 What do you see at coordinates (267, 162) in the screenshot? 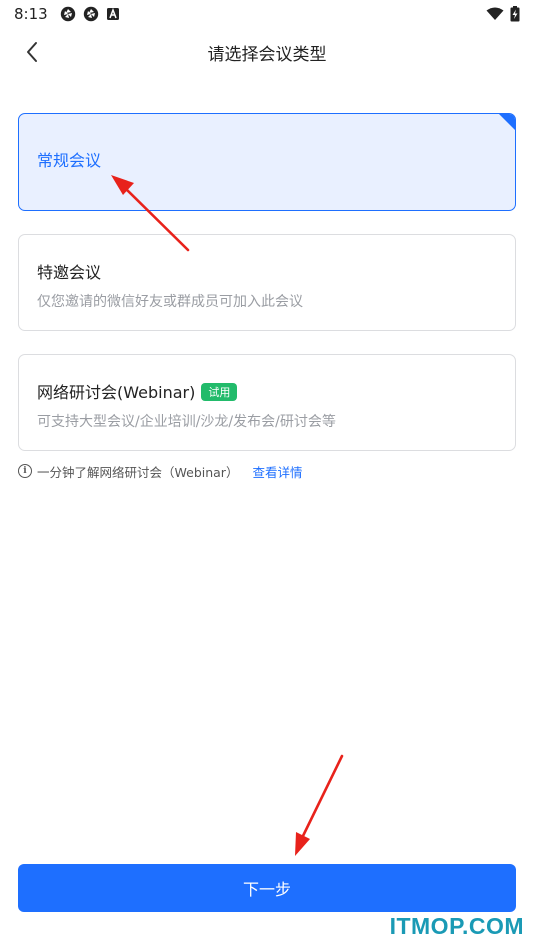
I see `meeting-type-regular: 常规会议` at bounding box center [267, 162].